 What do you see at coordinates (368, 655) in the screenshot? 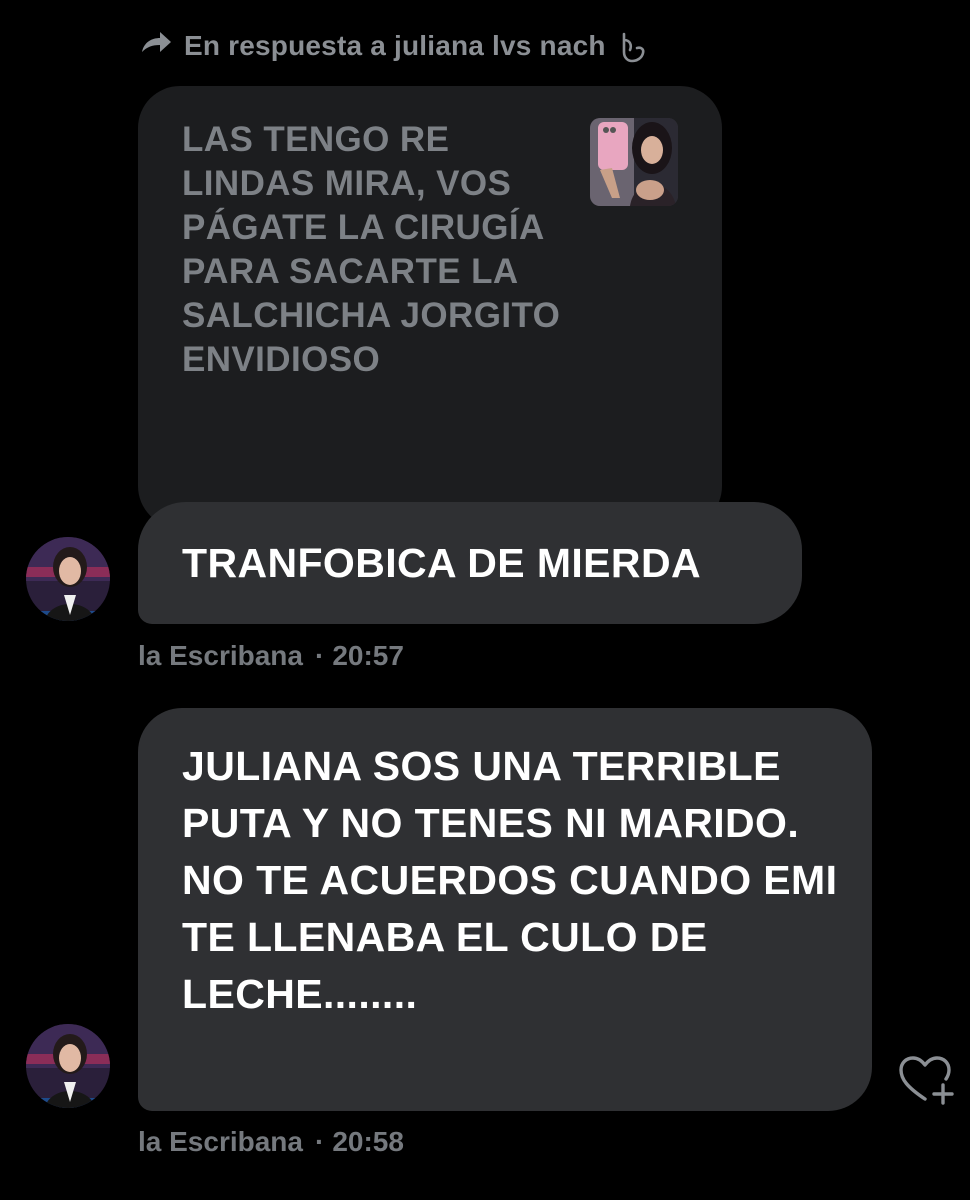
I see `message-time: 20:57` at bounding box center [368, 655].